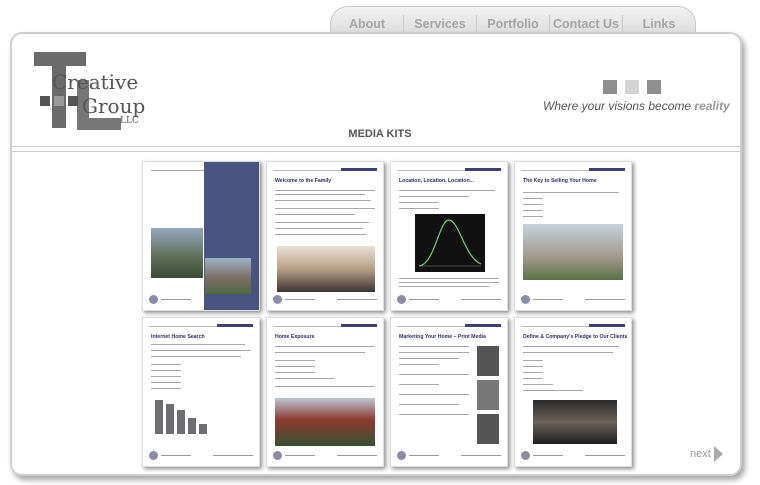 This screenshot has height=485, width=760. What do you see at coordinates (659, 24) in the screenshot?
I see `nav-links: Links` at bounding box center [659, 24].